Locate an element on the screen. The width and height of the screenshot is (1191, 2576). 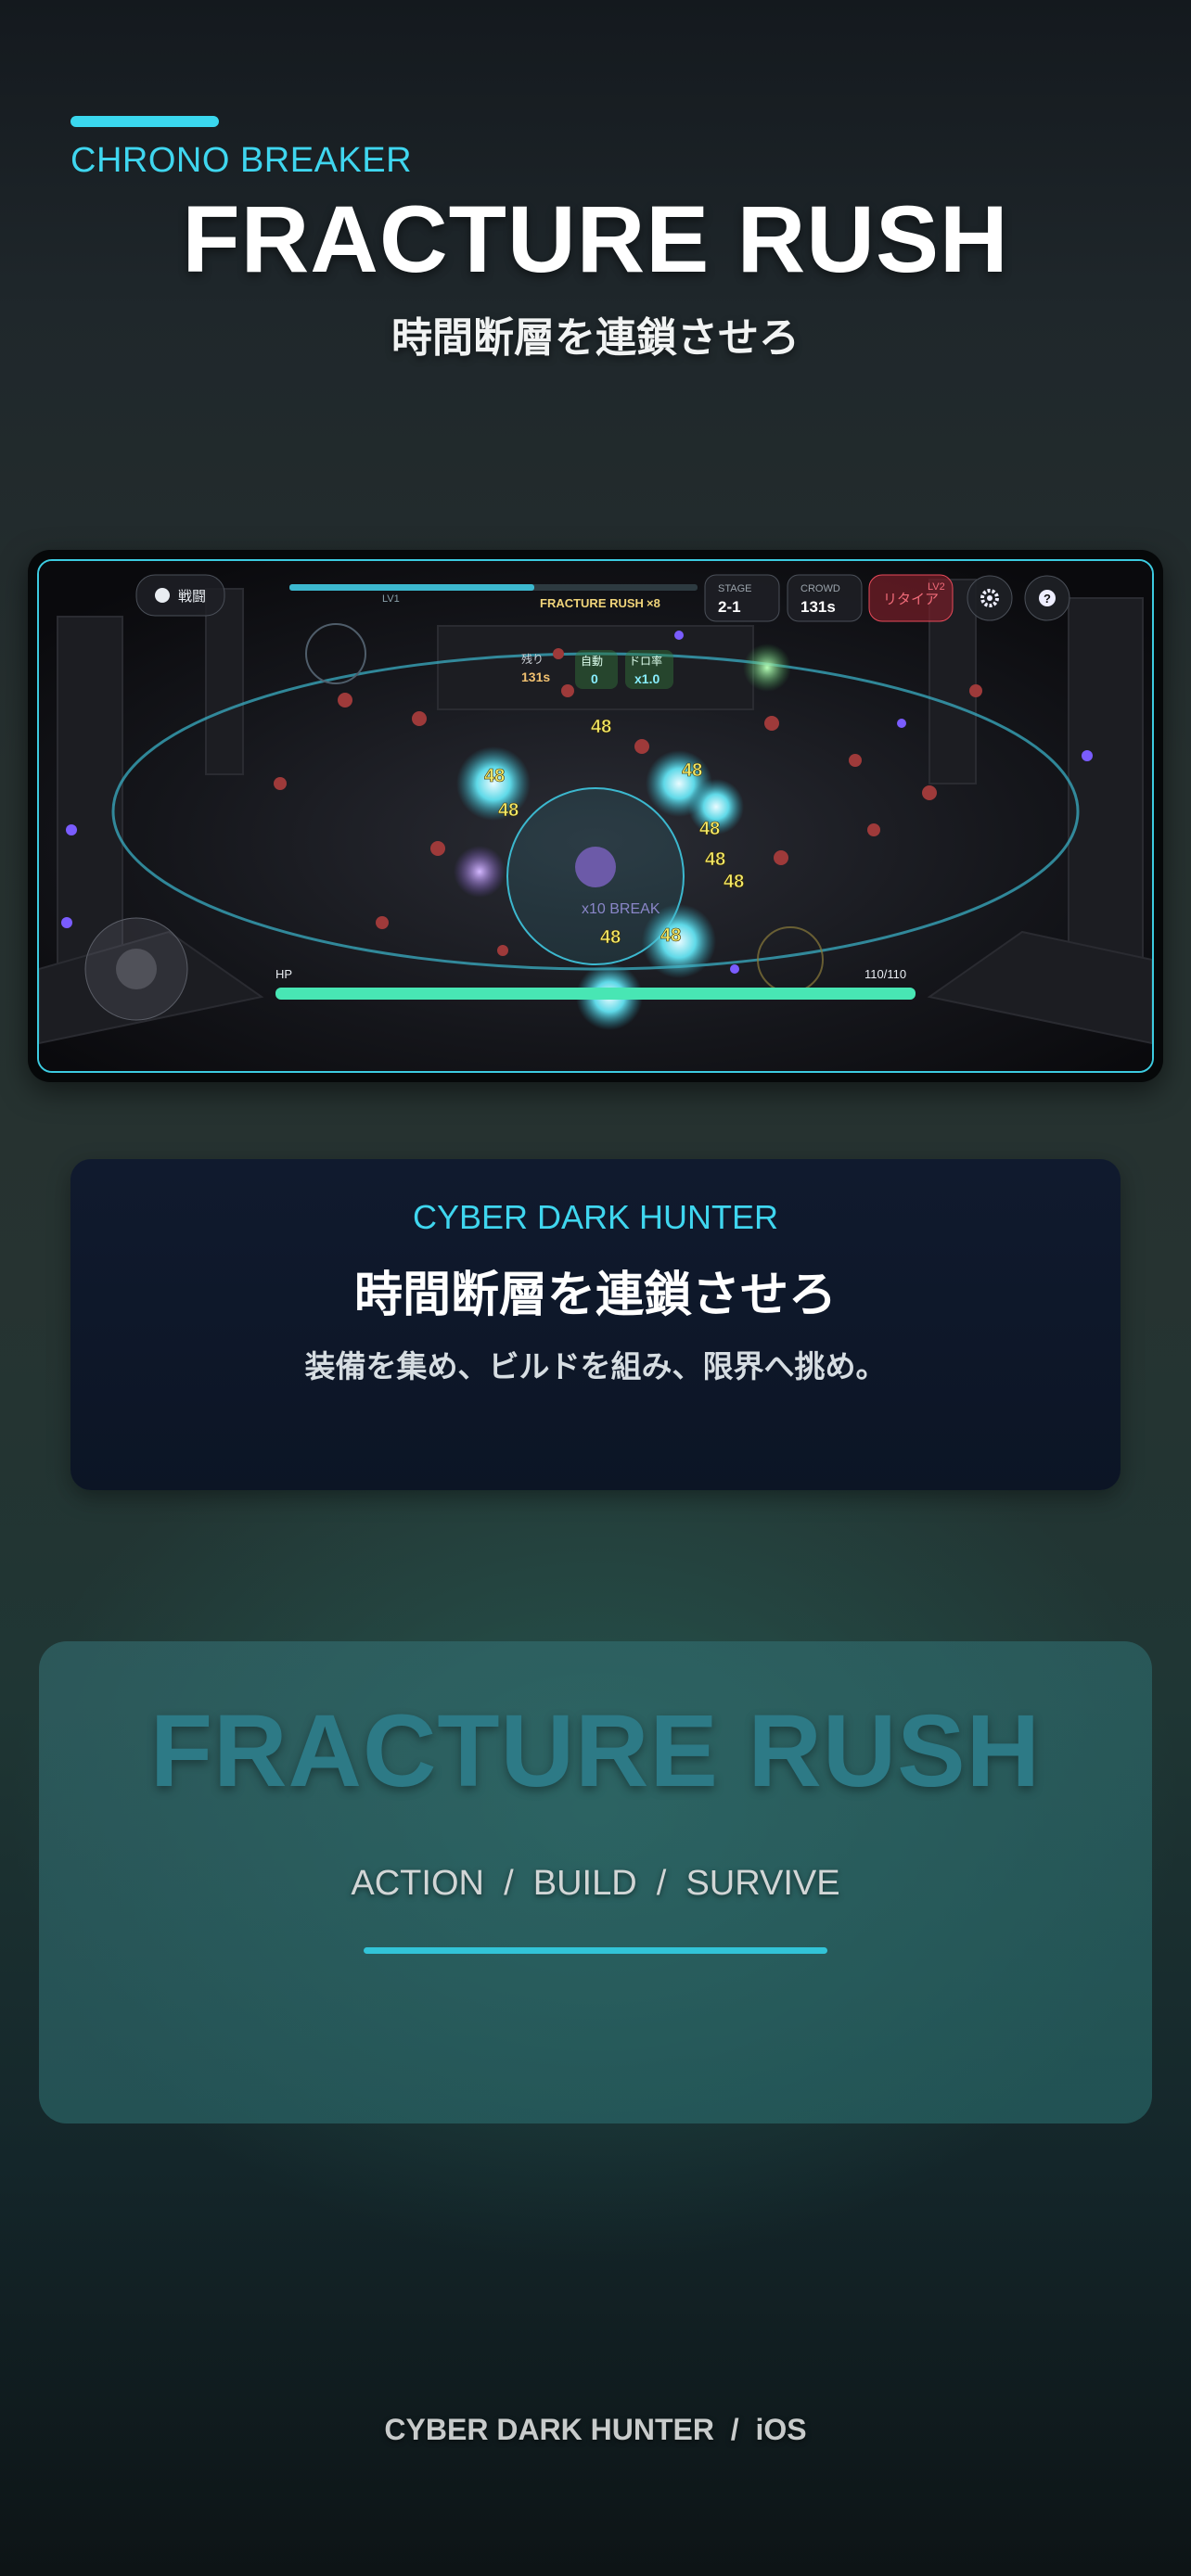
drop-value: x1.0 is located at coordinates (647, 679).